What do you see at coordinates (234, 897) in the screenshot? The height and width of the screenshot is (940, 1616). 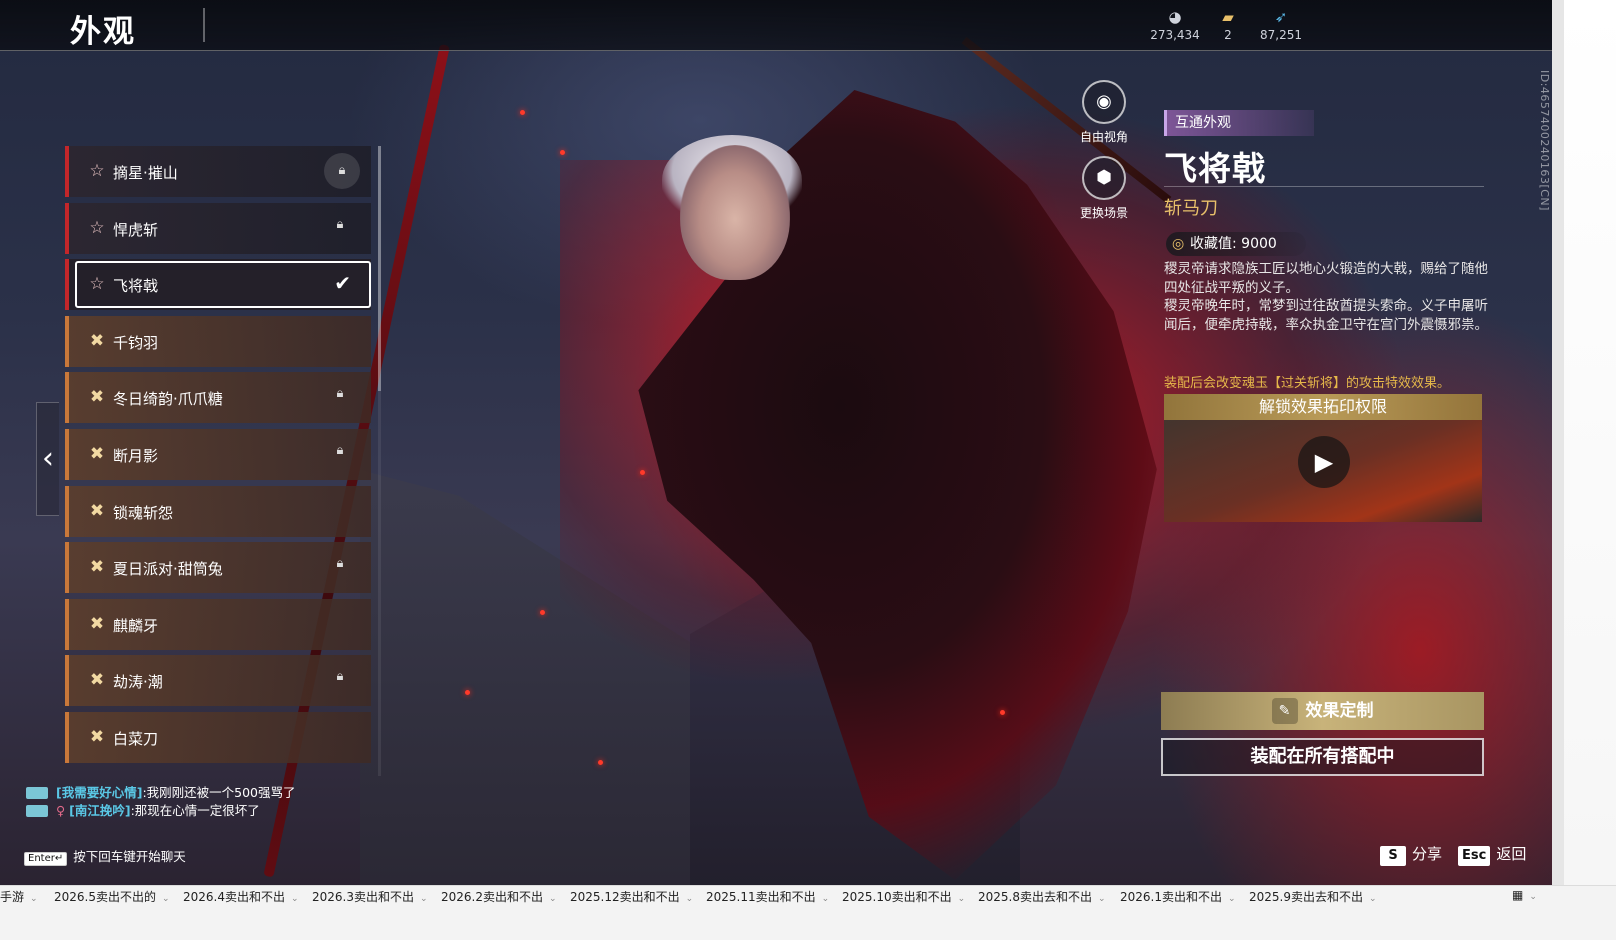 I see `sheet-tab-label: 2026.4卖出和不出` at bounding box center [234, 897].